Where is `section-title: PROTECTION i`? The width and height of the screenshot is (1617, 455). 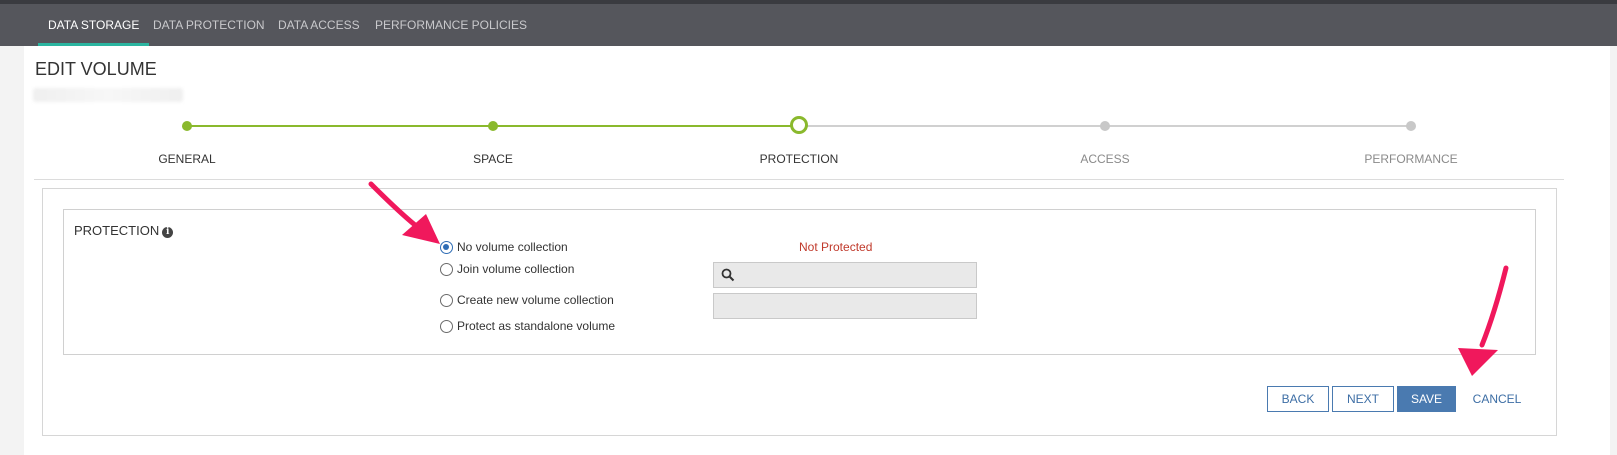 section-title: PROTECTION i is located at coordinates (124, 230).